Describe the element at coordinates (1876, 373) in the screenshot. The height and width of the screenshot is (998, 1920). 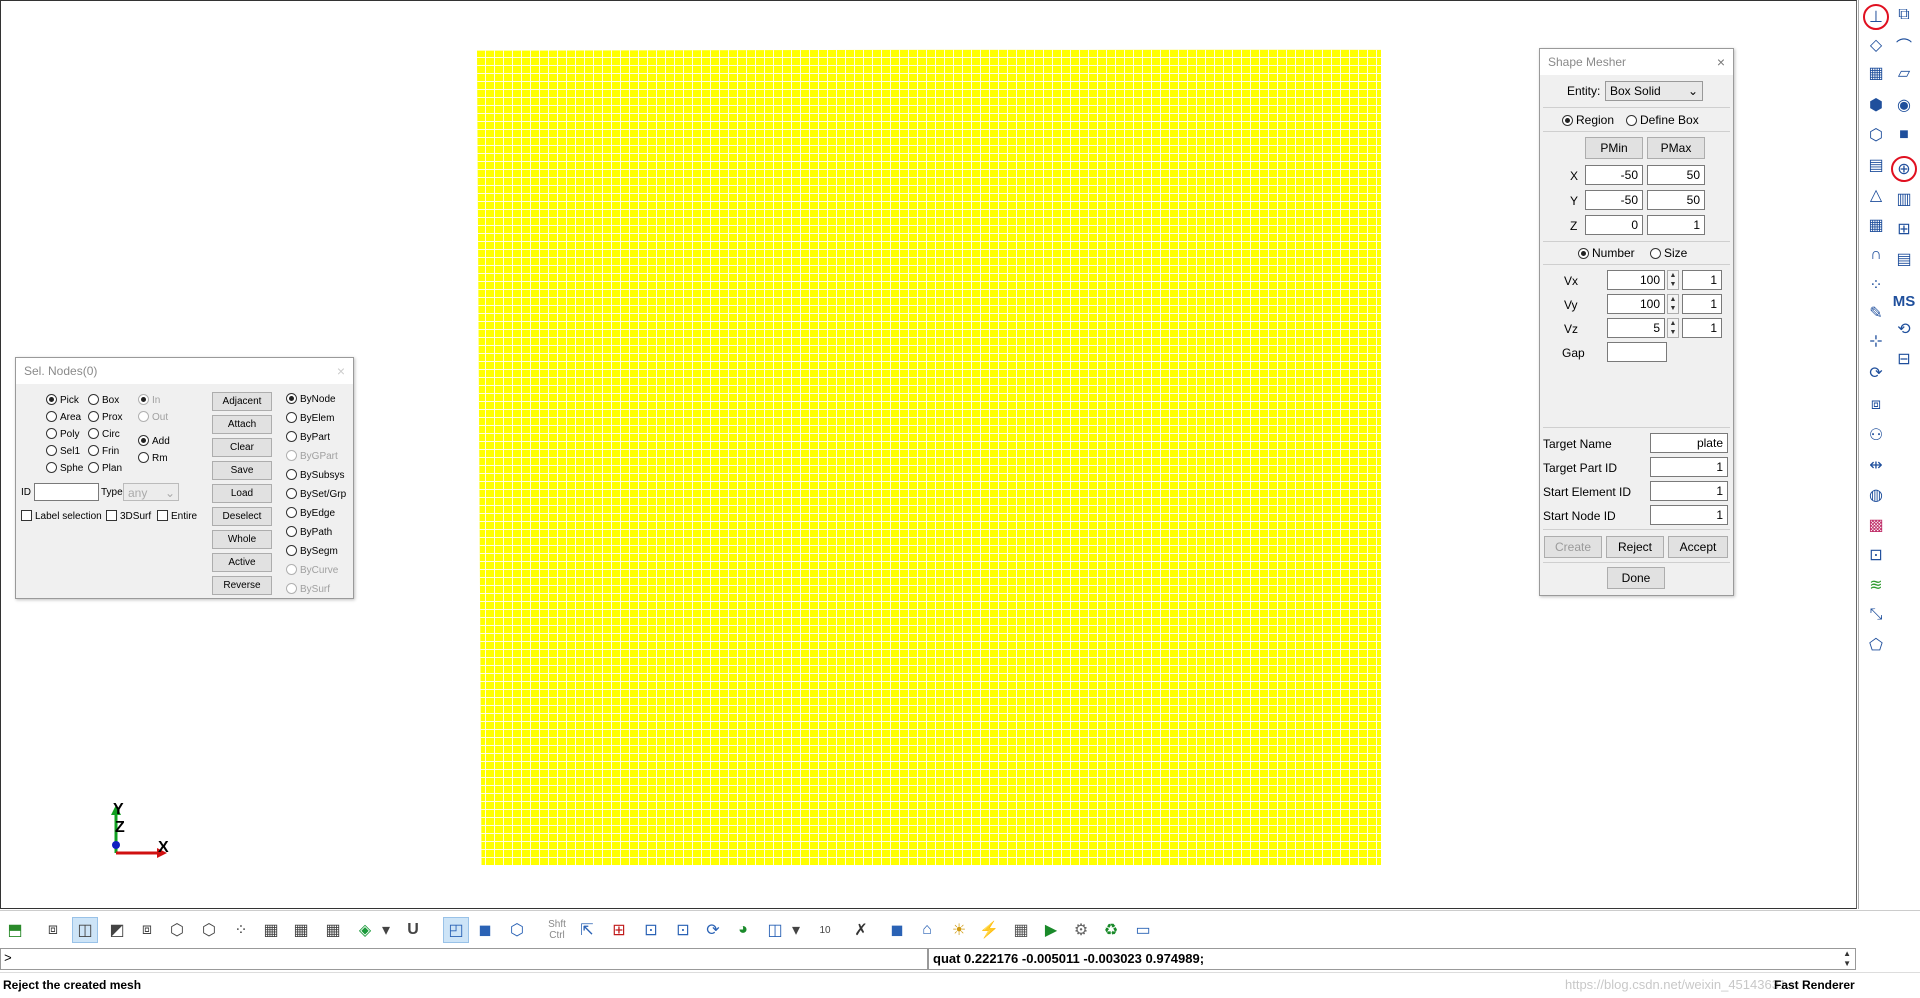
I see `rotate-mesh-icon: ⟳` at that location.